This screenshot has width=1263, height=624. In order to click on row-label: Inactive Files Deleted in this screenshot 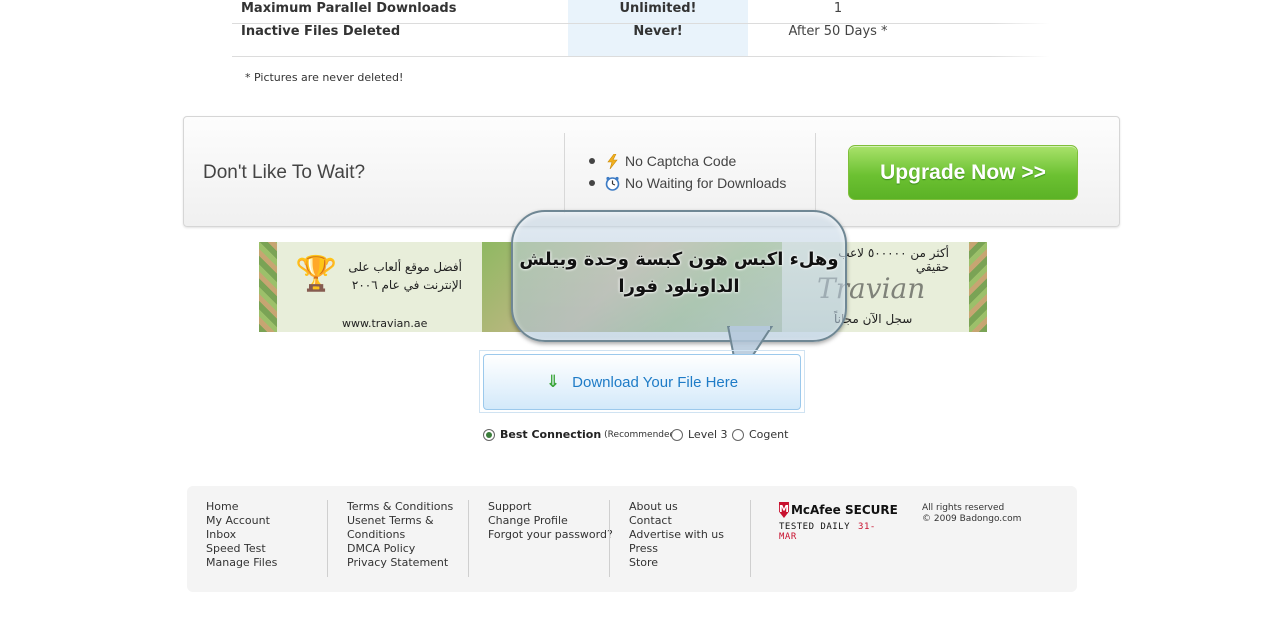, I will do `click(321, 31)`.